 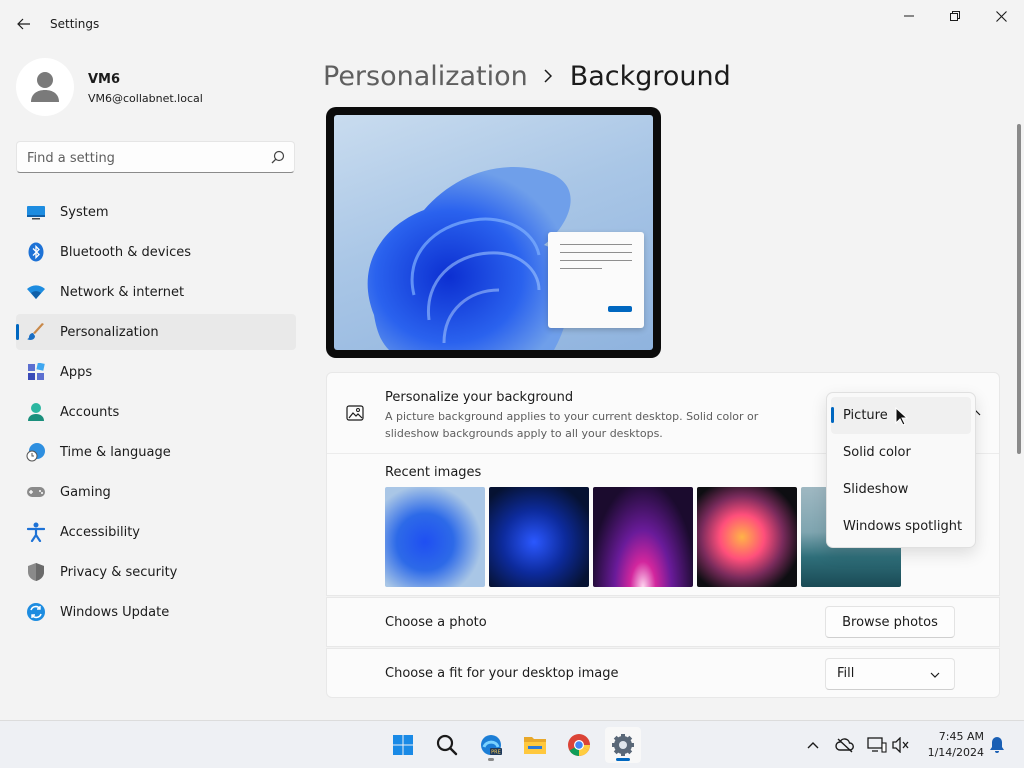 What do you see at coordinates (596, 280) in the screenshot?
I see `preview-window-mockup` at bounding box center [596, 280].